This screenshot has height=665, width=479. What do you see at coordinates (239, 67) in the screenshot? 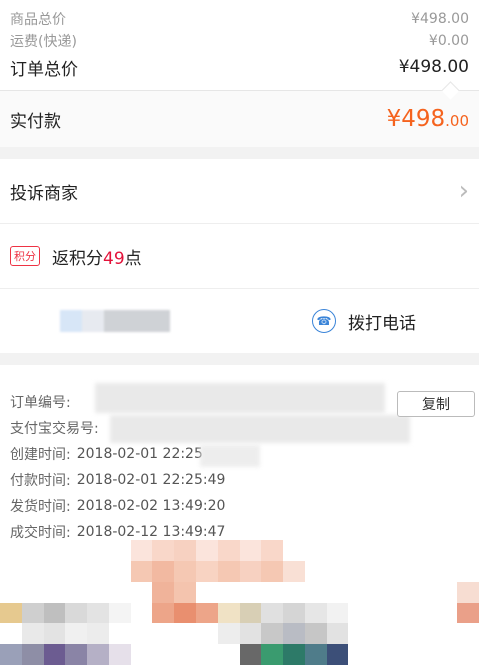
I see `order-total-row: 订单总价 ¥498.00` at bounding box center [239, 67].